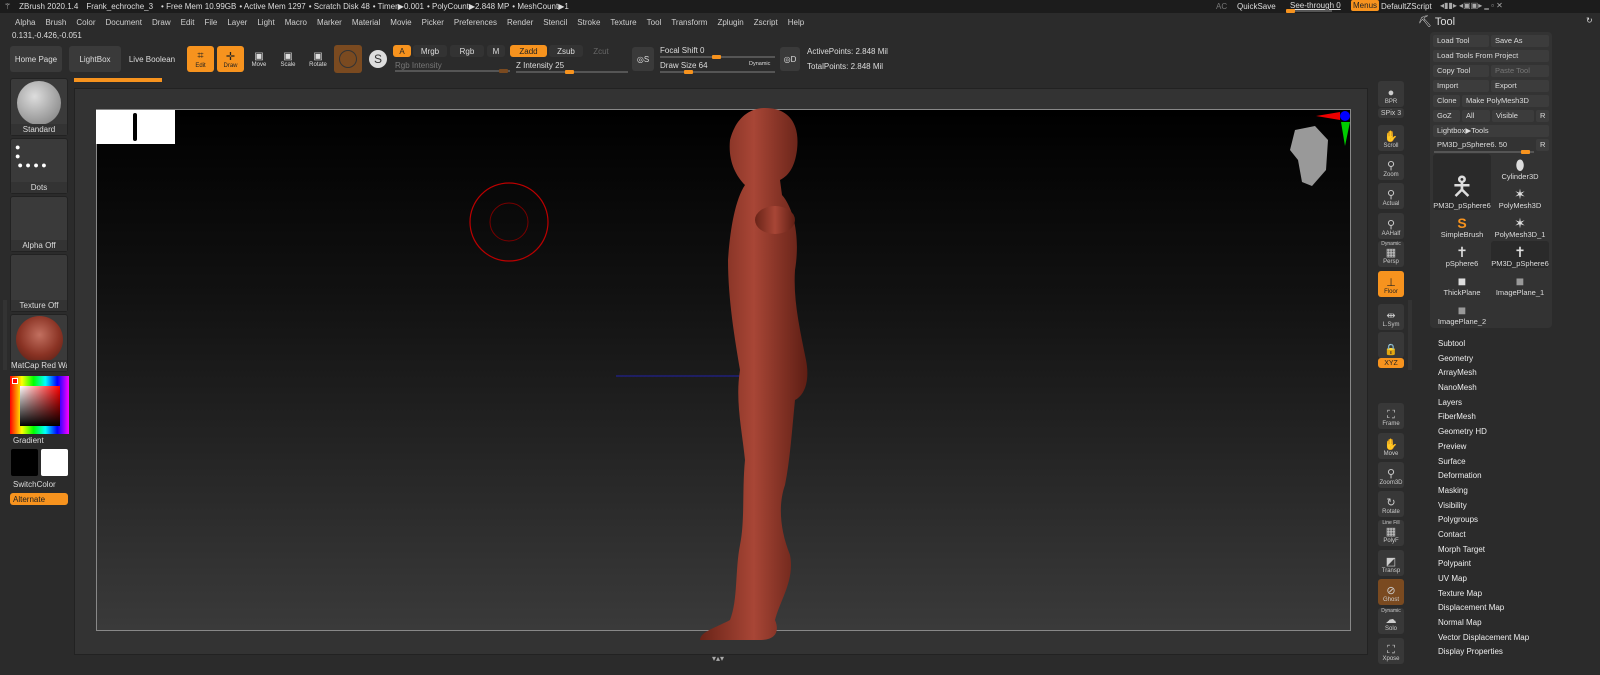 This screenshot has width=1600, height=675. Describe the element at coordinates (1483, 623) in the screenshot. I see `tool-section-normal-map: Normal Map` at that location.